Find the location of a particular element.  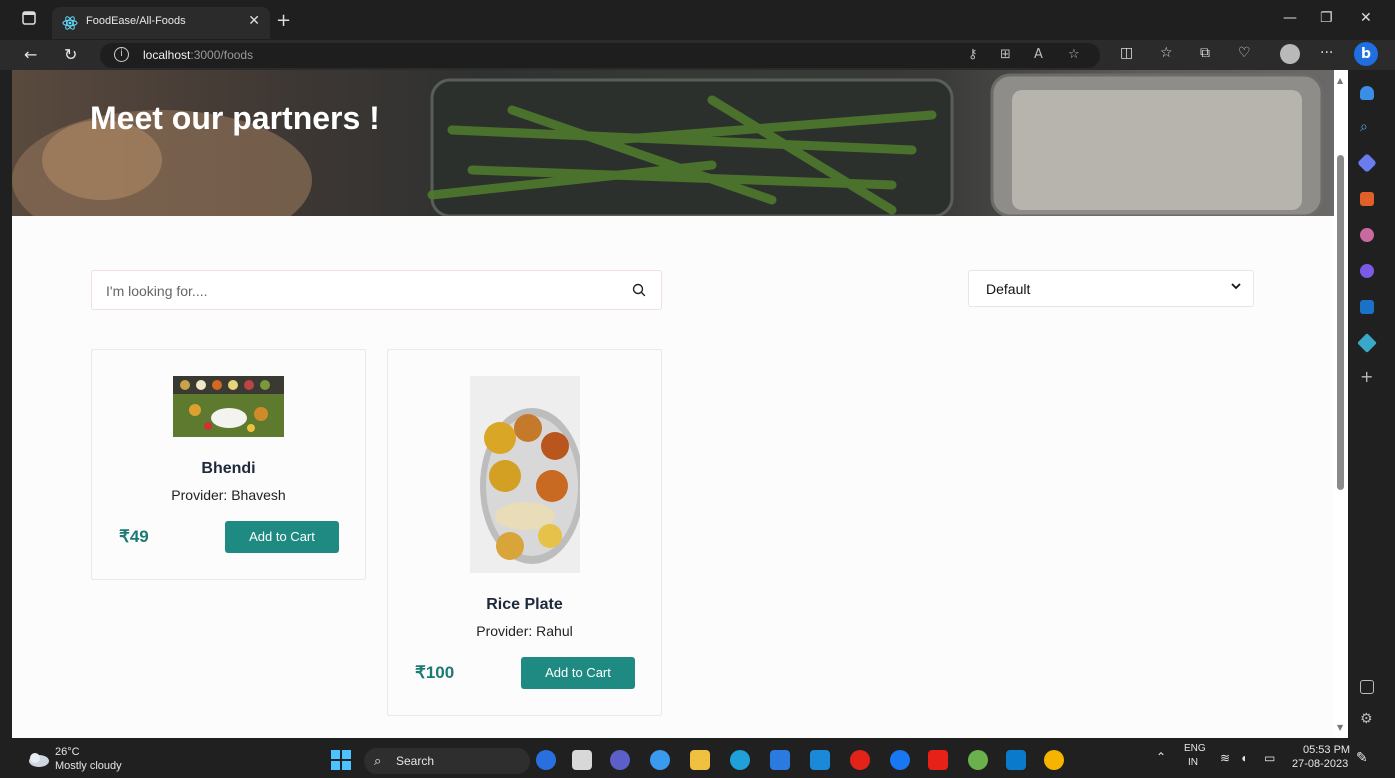

tab-all-foods: FoodEase/All-Foods ✕ is located at coordinates (161, 23).